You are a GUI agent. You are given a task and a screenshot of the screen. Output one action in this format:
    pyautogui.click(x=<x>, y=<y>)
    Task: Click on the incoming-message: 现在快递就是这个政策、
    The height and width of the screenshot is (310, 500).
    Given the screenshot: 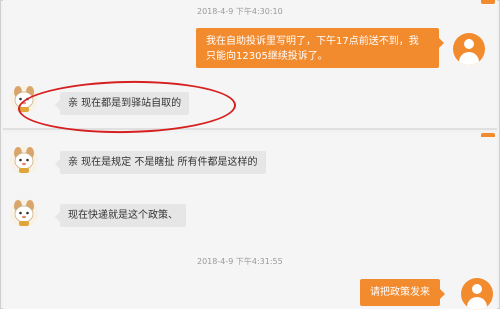 What is the action you would take?
    pyautogui.click(x=120, y=215)
    